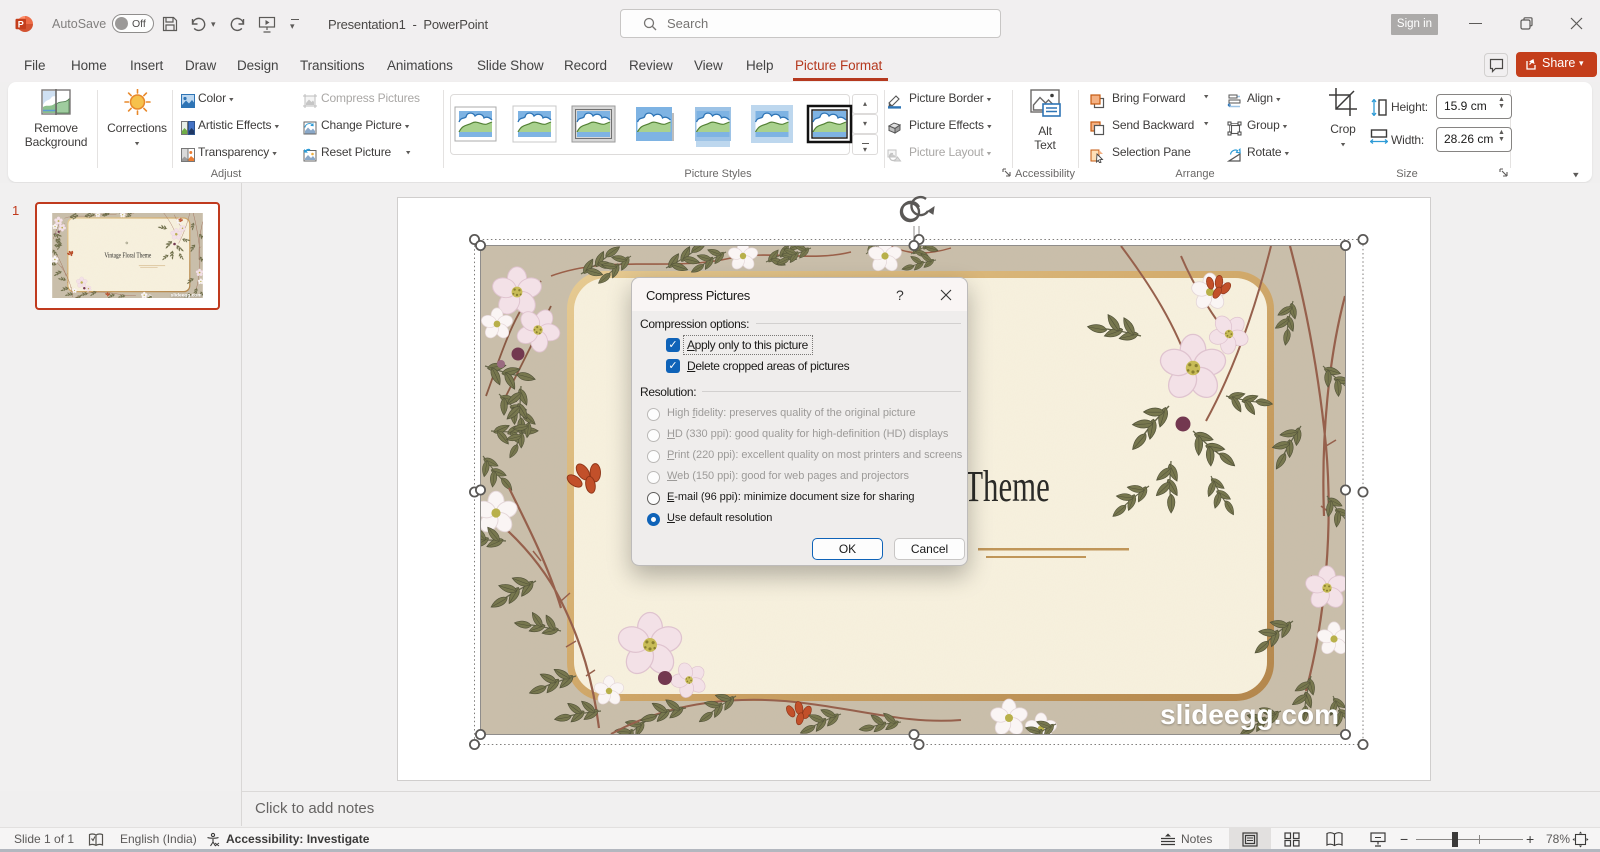  What do you see at coordinates (21, 24) in the screenshot?
I see `svg-text: P` at bounding box center [21, 24].